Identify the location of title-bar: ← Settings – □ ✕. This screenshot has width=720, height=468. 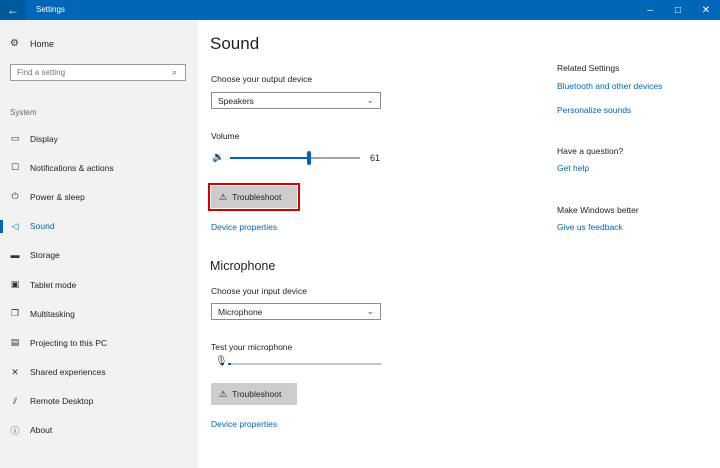
(360, 10).